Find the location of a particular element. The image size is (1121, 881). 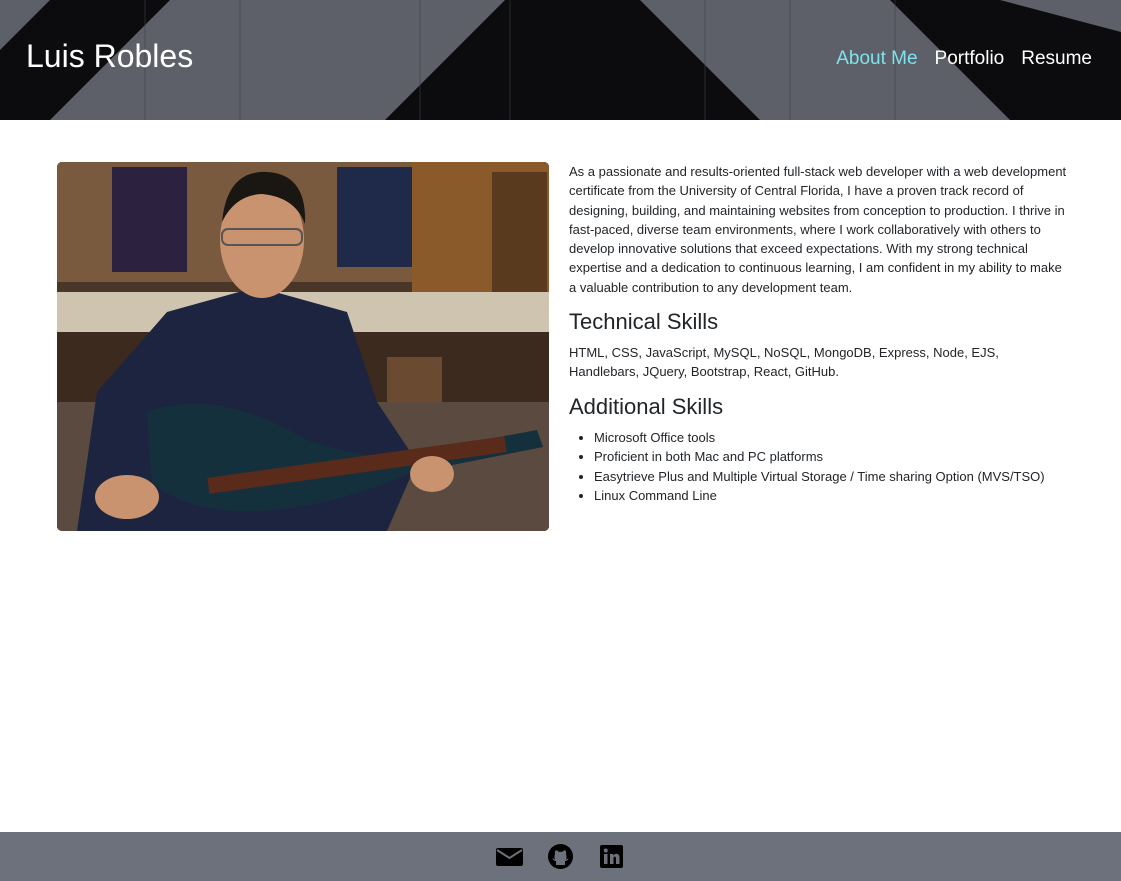

list-item: Microsoft Office tools is located at coordinates (831, 438).